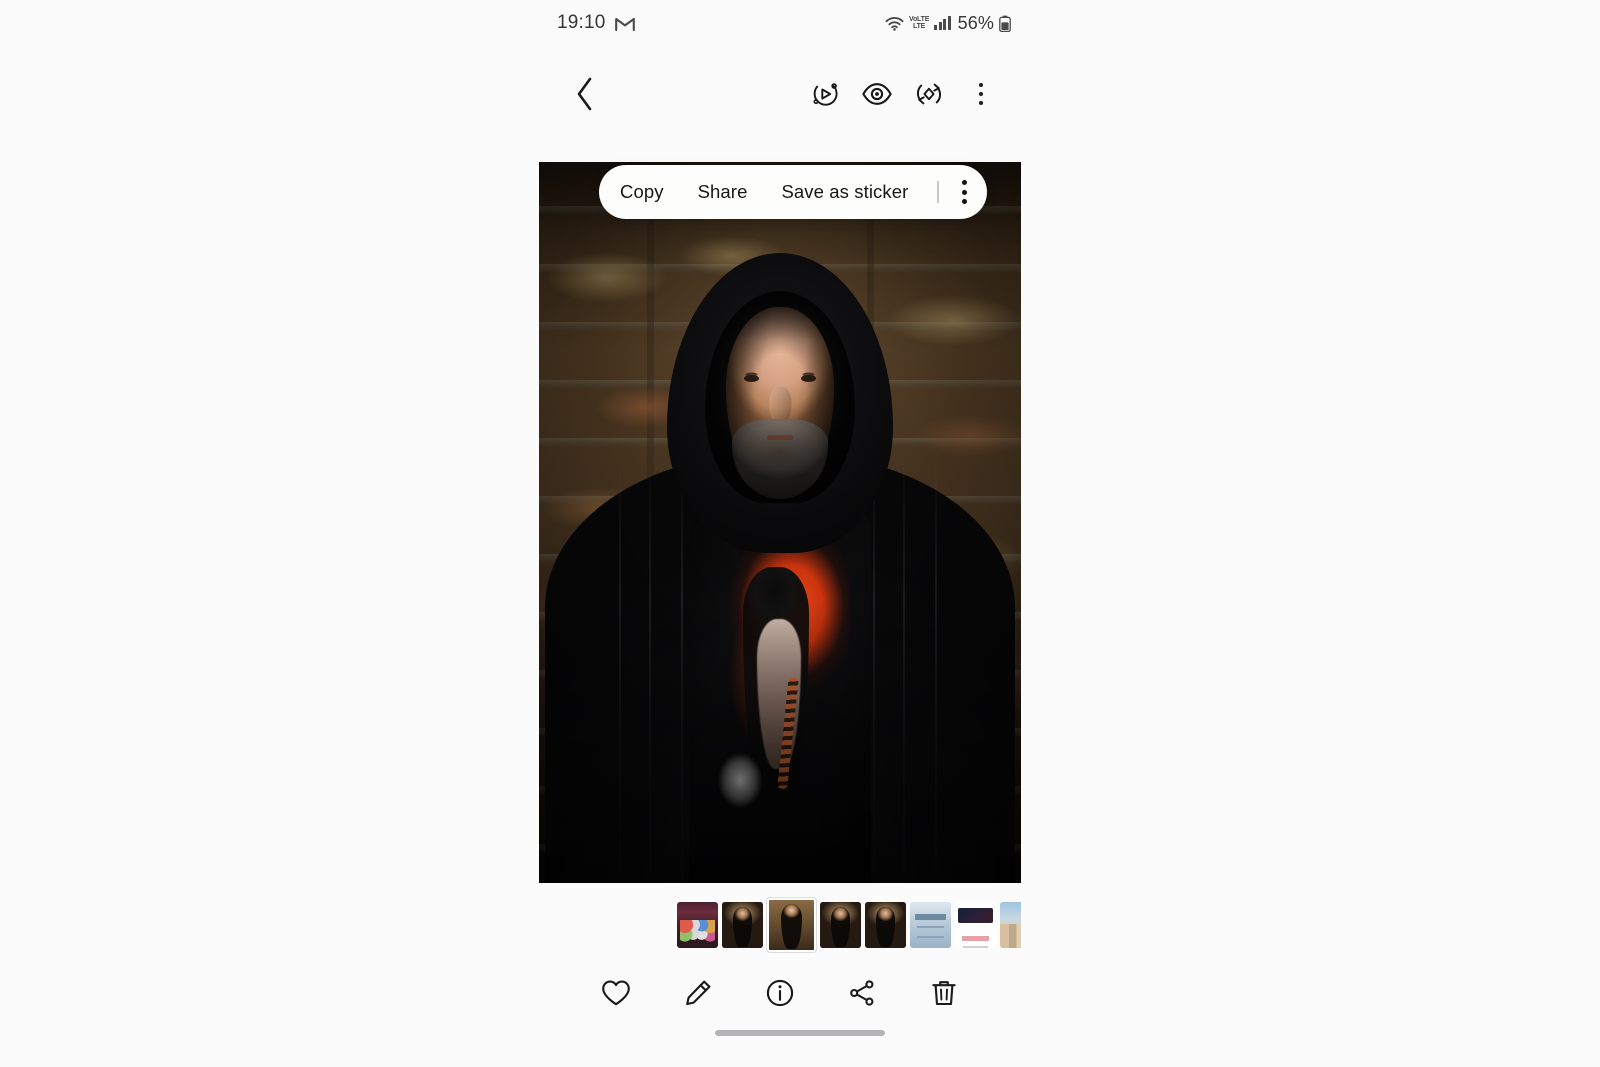 The image size is (1600, 1067). What do you see at coordinates (698, 993) in the screenshot?
I see `pencil-icon` at bounding box center [698, 993].